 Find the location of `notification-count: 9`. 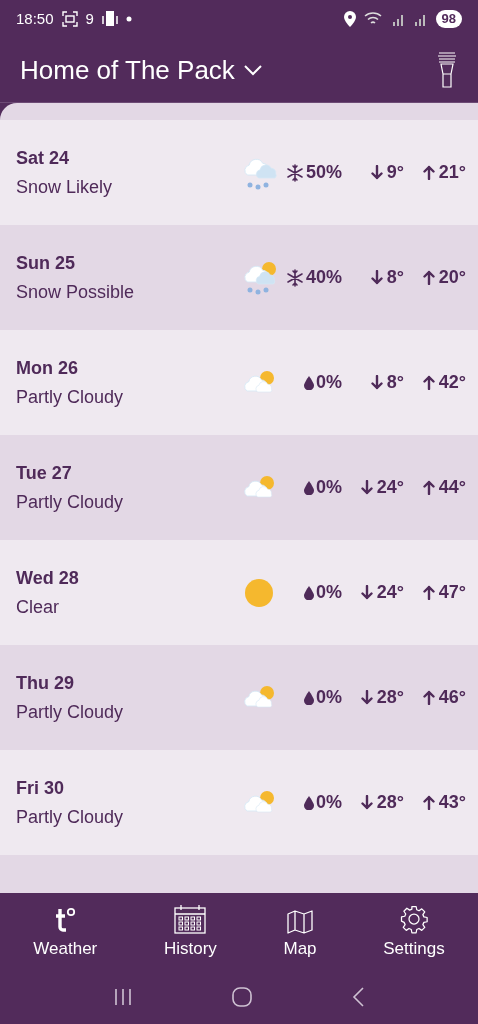

notification-count: 9 is located at coordinates (89, 18).